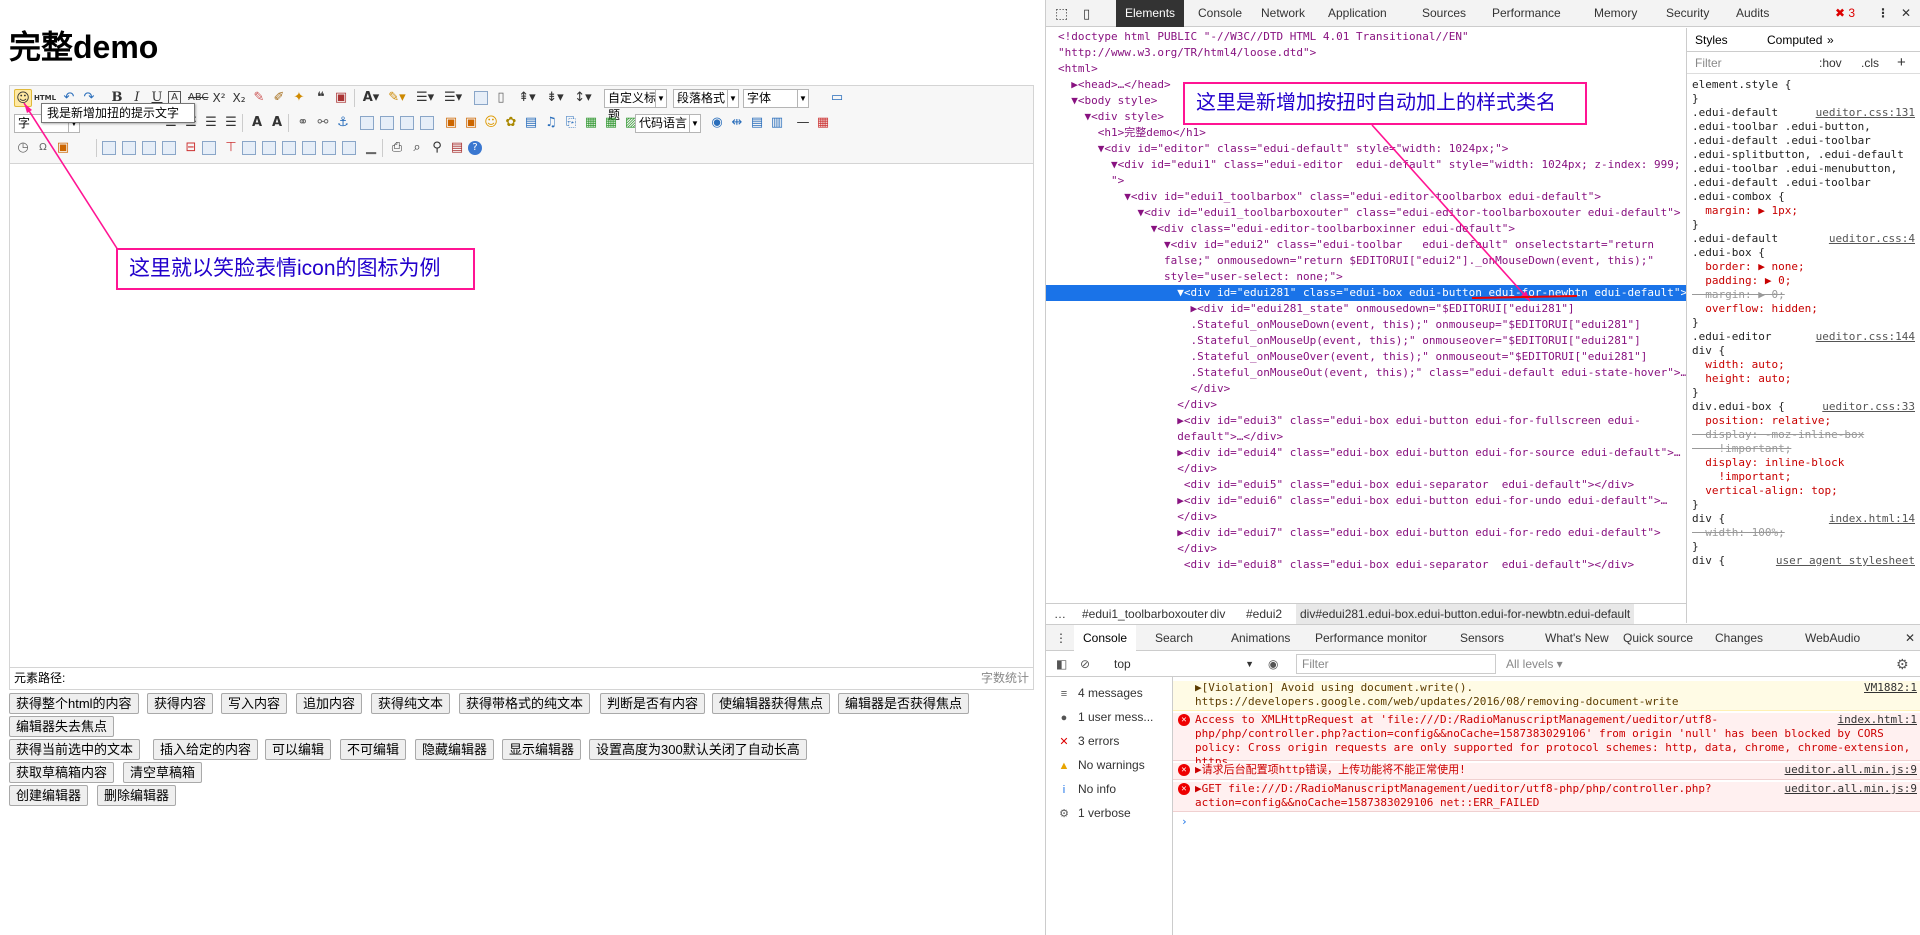 The width and height of the screenshot is (1920, 935). Describe the element at coordinates (1830, 40) in the screenshot. I see `chevron-right-icon: »` at that location.